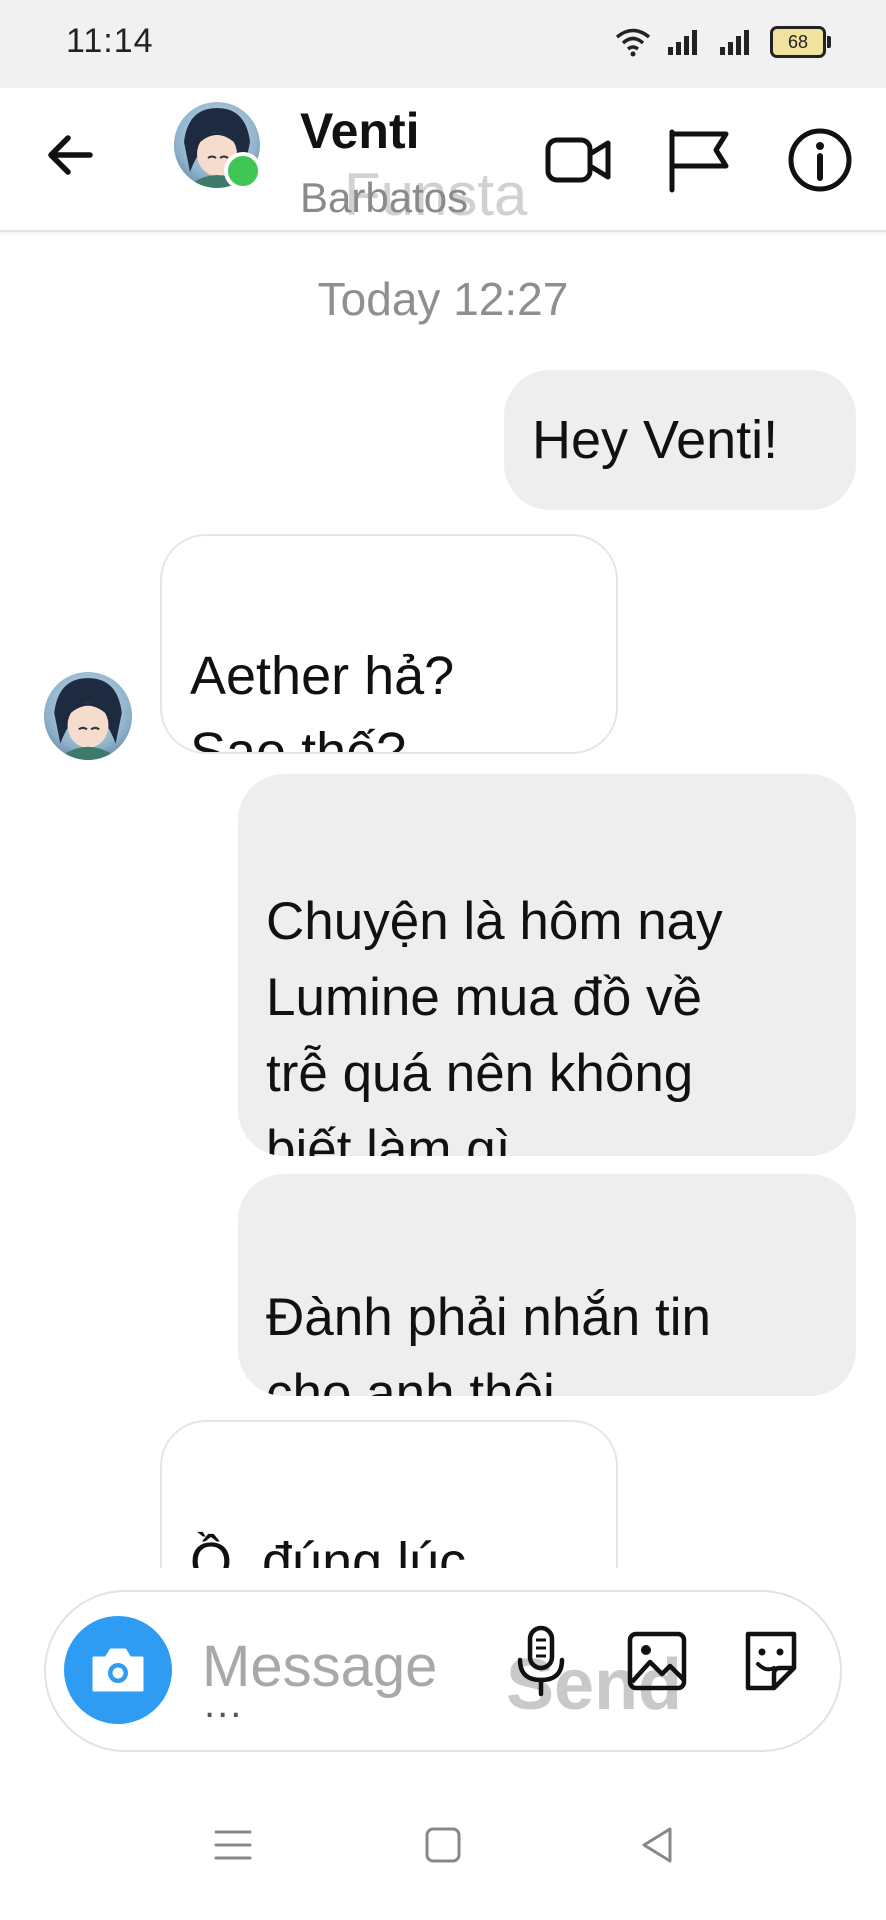  Describe the element at coordinates (547, 1285) in the screenshot. I see `outgoing-message: Đành phải nhắn tin cho anh thôi` at that location.